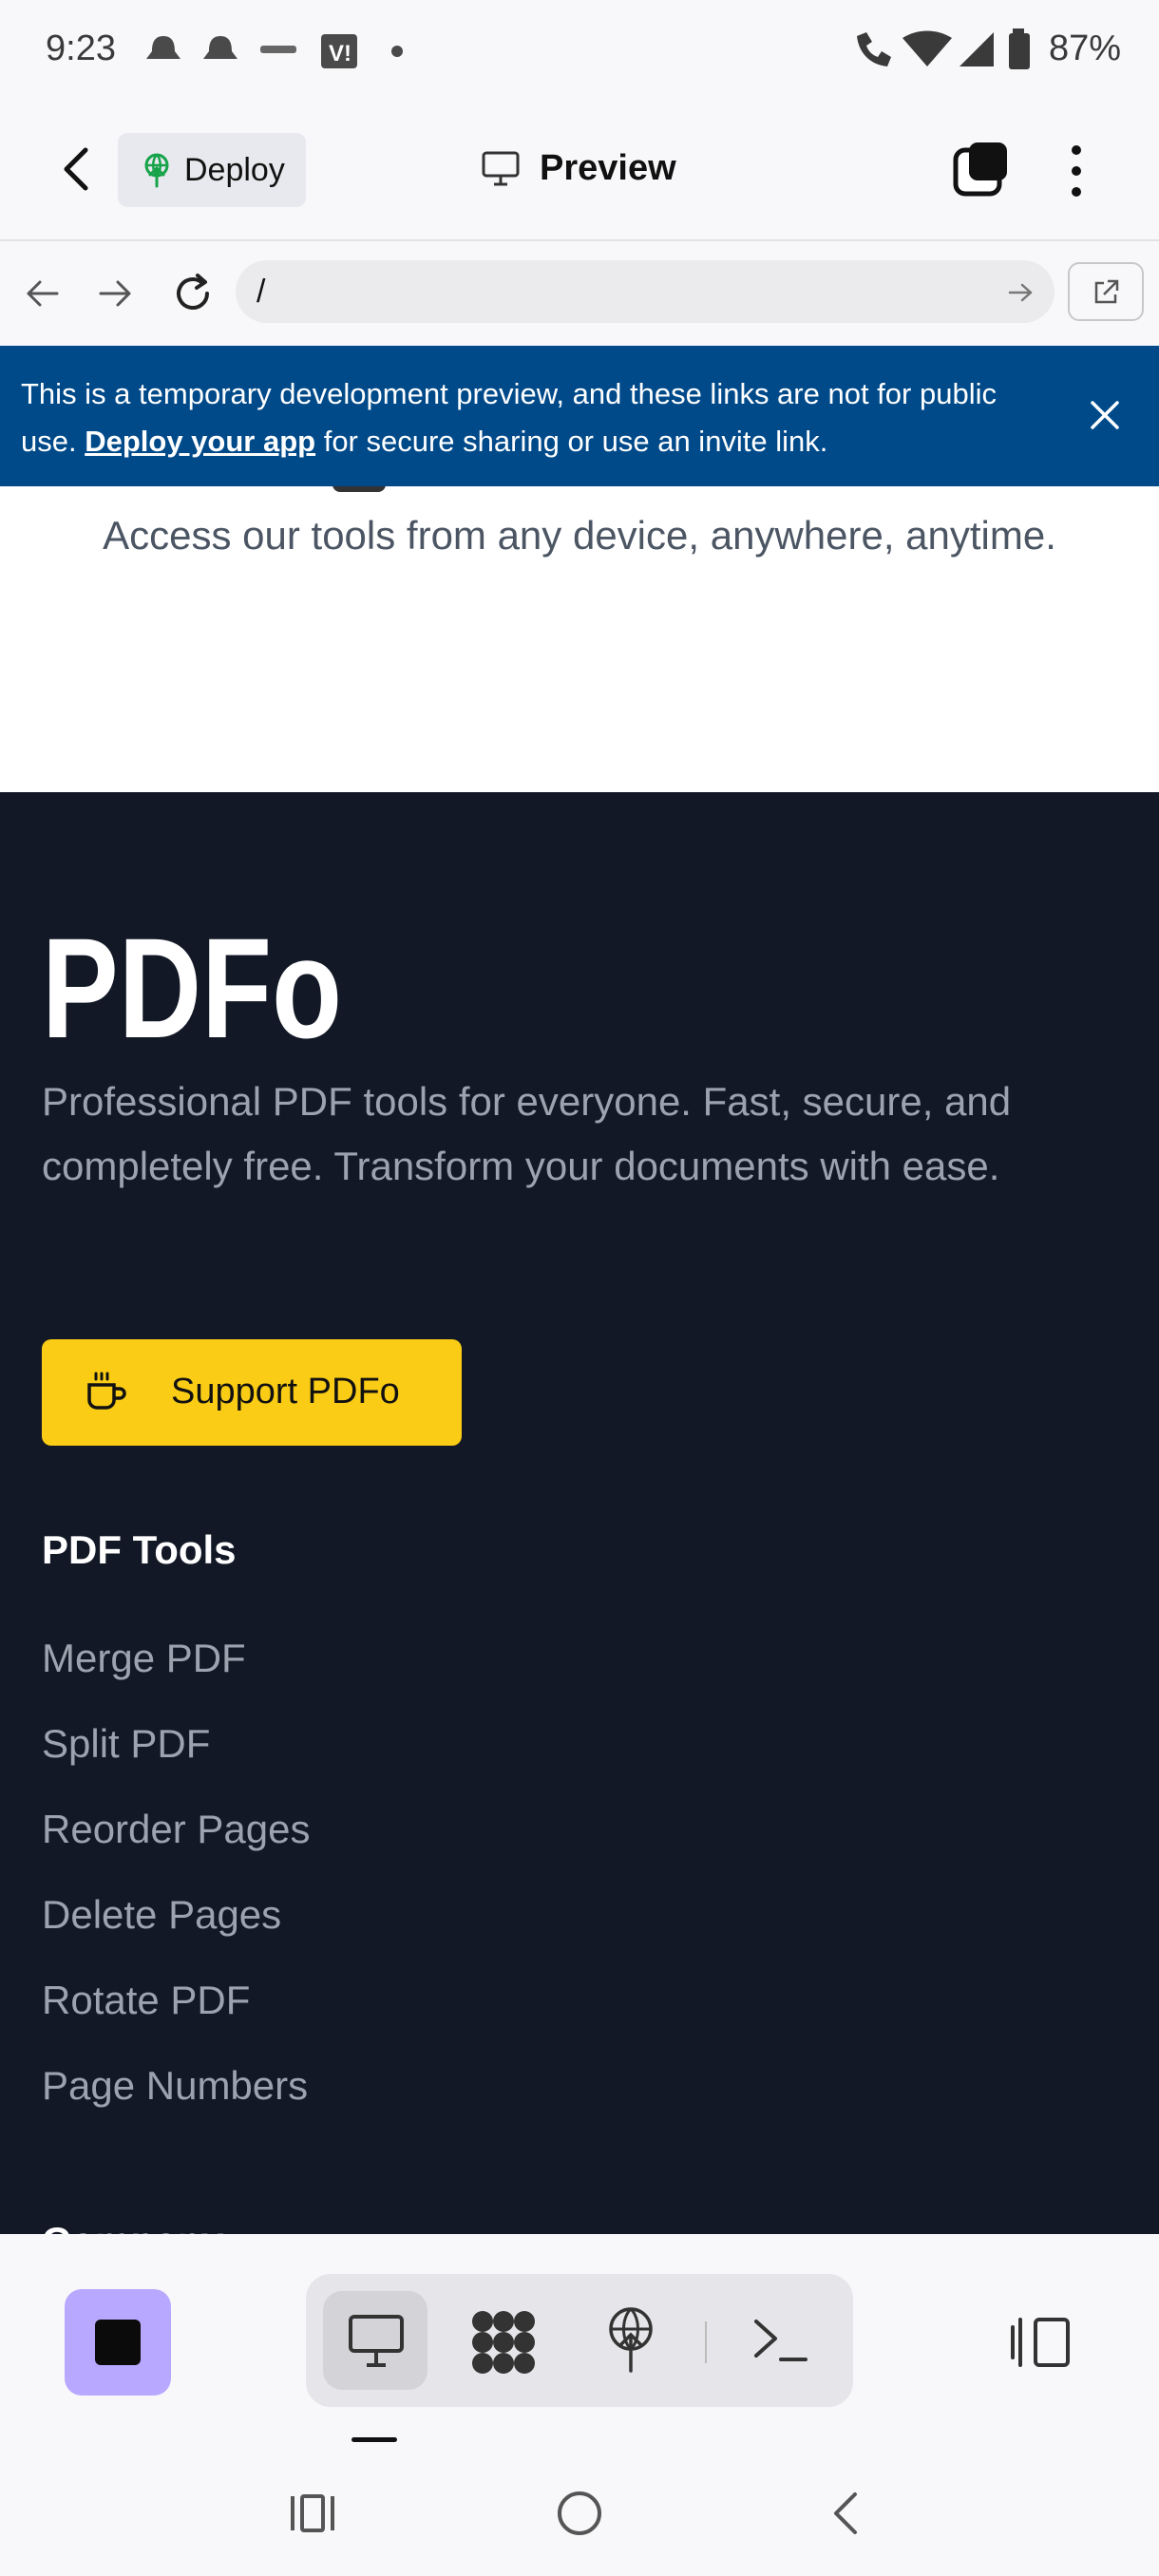  Describe the element at coordinates (374, 2439) in the screenshot. I see `active-tool-indicator` at that location.